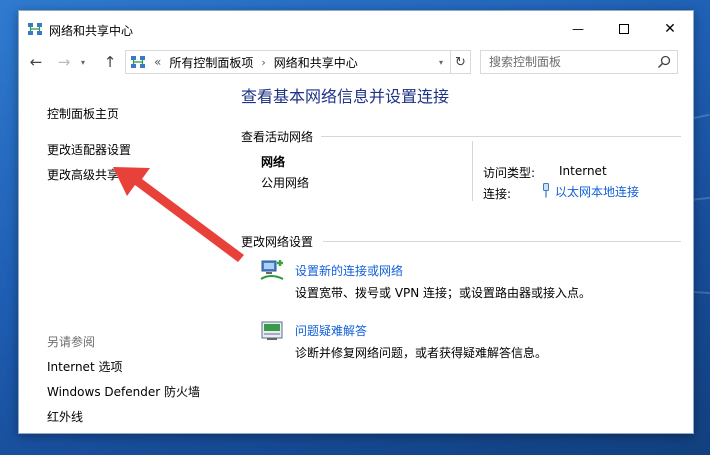 The height and width of the screenshot is (455, 710). What do you see at coordinates (89, 149) in the screenshot?
I see `change-adapter-settings-link: 更改适配器设置` at bounding box center [89, 149].